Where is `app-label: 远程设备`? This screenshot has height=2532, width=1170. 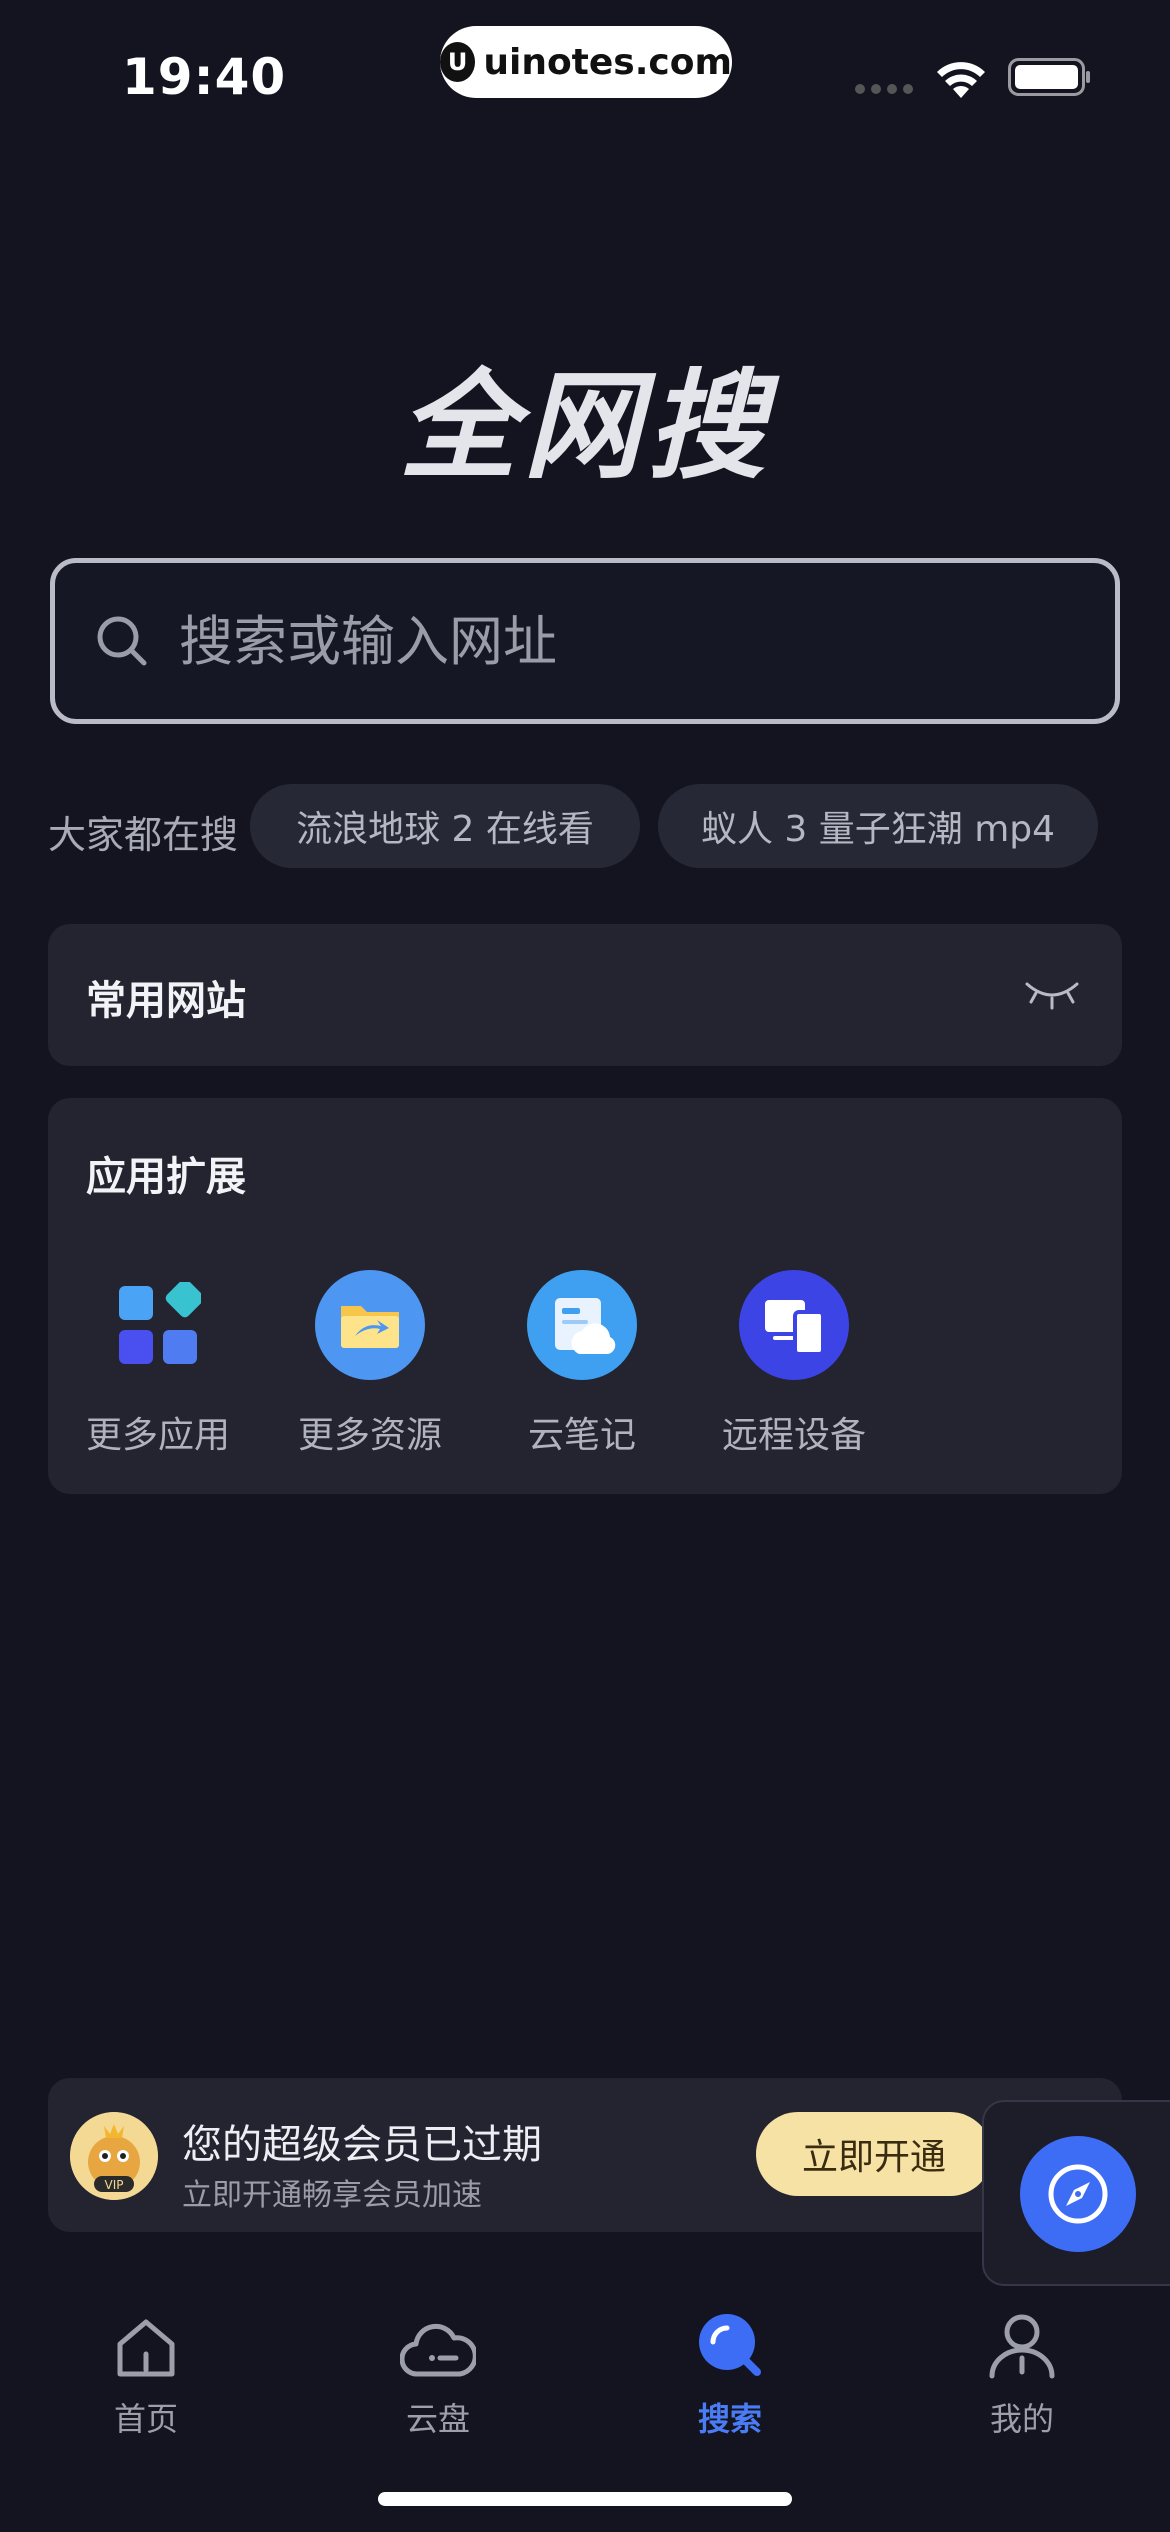 app-label: 远程设备 is located at coordinates (793, 1435).